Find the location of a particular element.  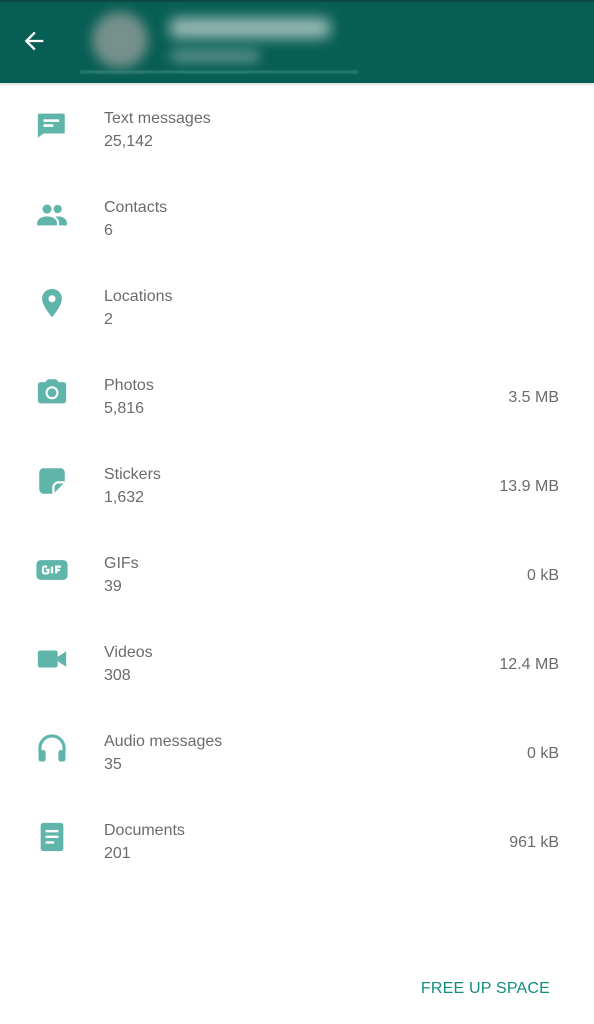

status-strip is located at coordinates (297, 1).